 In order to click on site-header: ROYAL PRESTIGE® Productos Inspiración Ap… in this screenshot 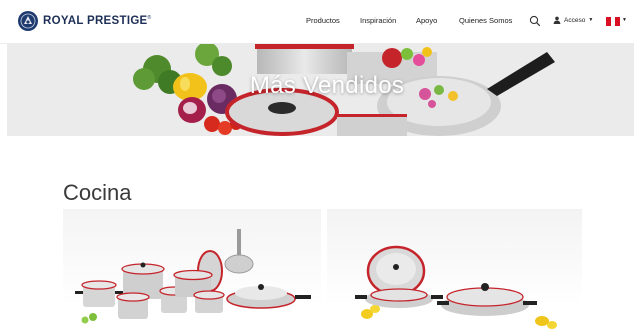, I will do `click(317, 22)`.